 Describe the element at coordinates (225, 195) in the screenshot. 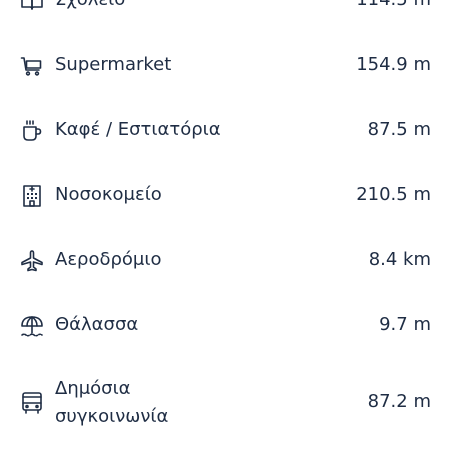

I see `list-item-hospital: Νοσοκομείο 210.5 m` at that location.